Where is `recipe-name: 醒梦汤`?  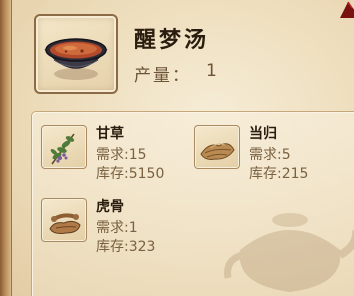
recipe-name: 醒梦汤 is located at coordinates (172, 40).